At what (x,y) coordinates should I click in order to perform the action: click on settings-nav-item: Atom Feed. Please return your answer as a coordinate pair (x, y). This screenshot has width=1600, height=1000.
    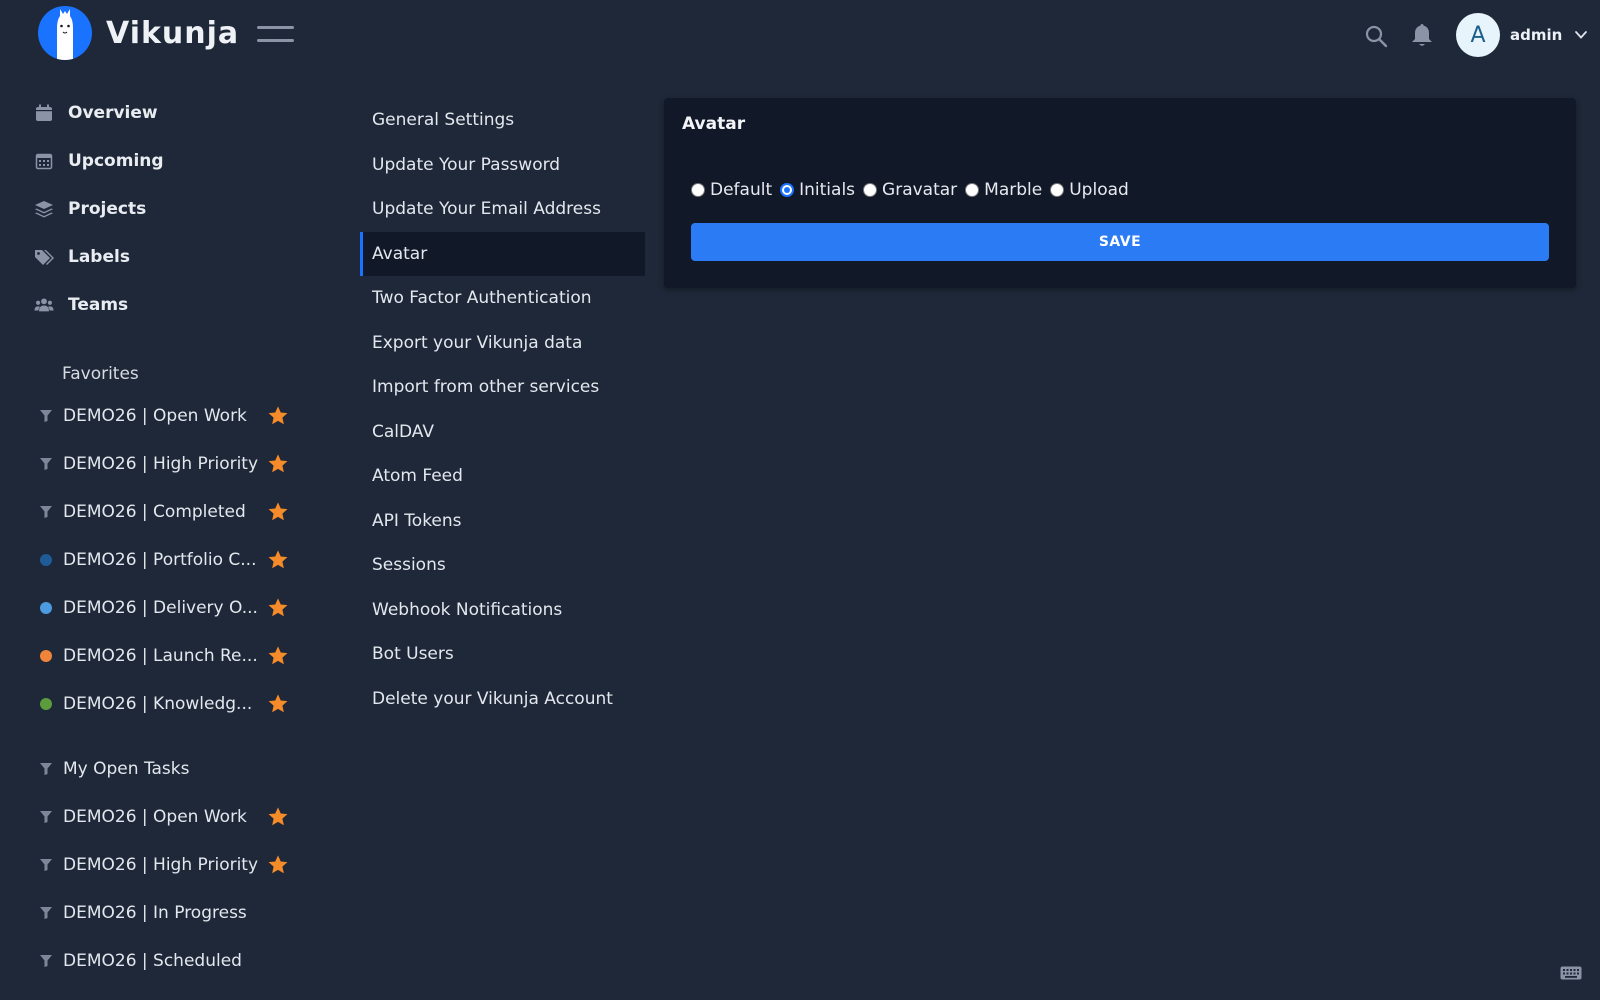
    Looking at the image, I should click on (502, 476).